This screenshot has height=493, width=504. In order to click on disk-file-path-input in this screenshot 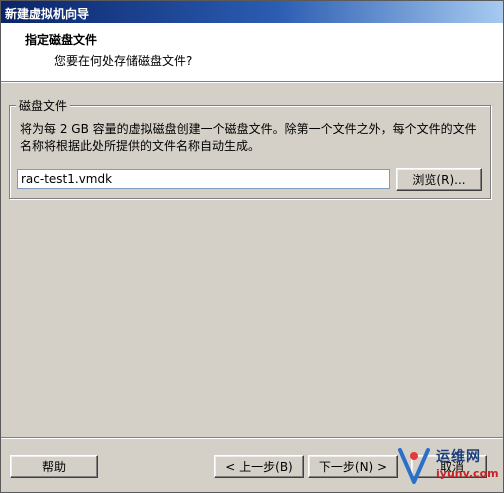, I will do `click(203, 179)`.